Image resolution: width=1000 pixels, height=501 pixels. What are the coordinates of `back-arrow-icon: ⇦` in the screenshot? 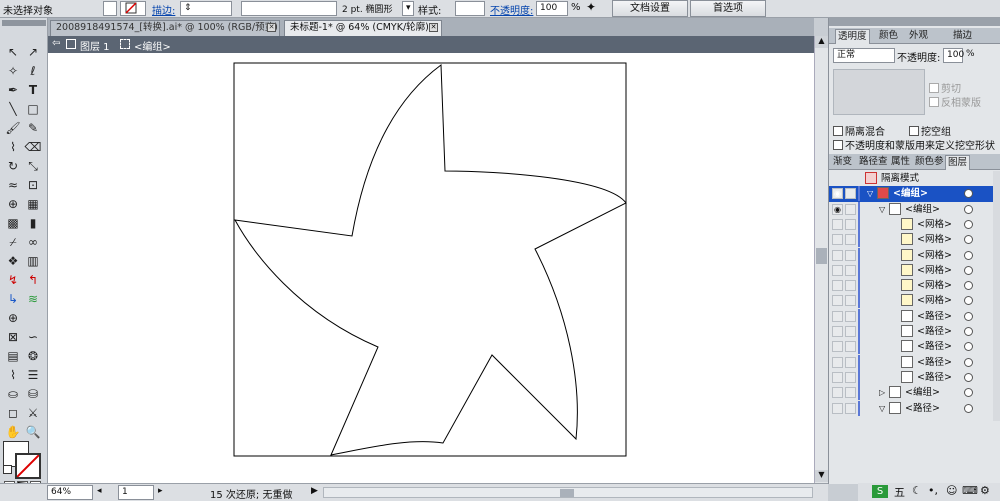 It's located at (56, 43).